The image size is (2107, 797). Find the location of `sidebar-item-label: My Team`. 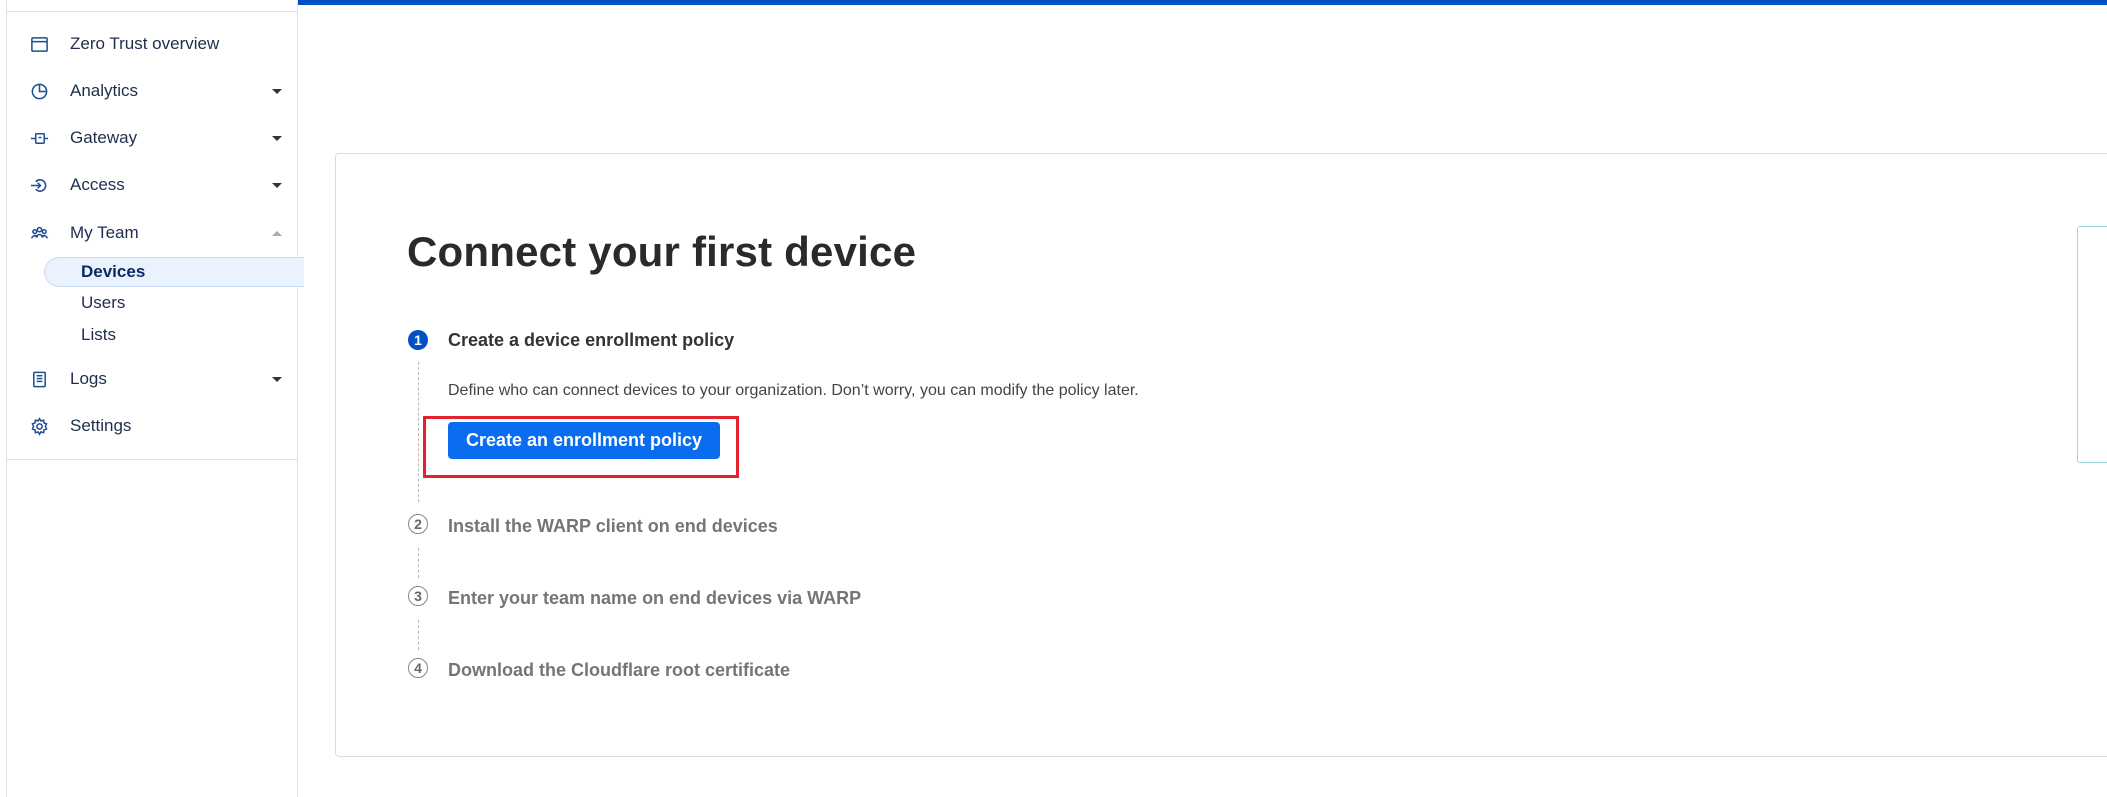

sidebar-item-label: My Team is located at coordinates (104, 232).